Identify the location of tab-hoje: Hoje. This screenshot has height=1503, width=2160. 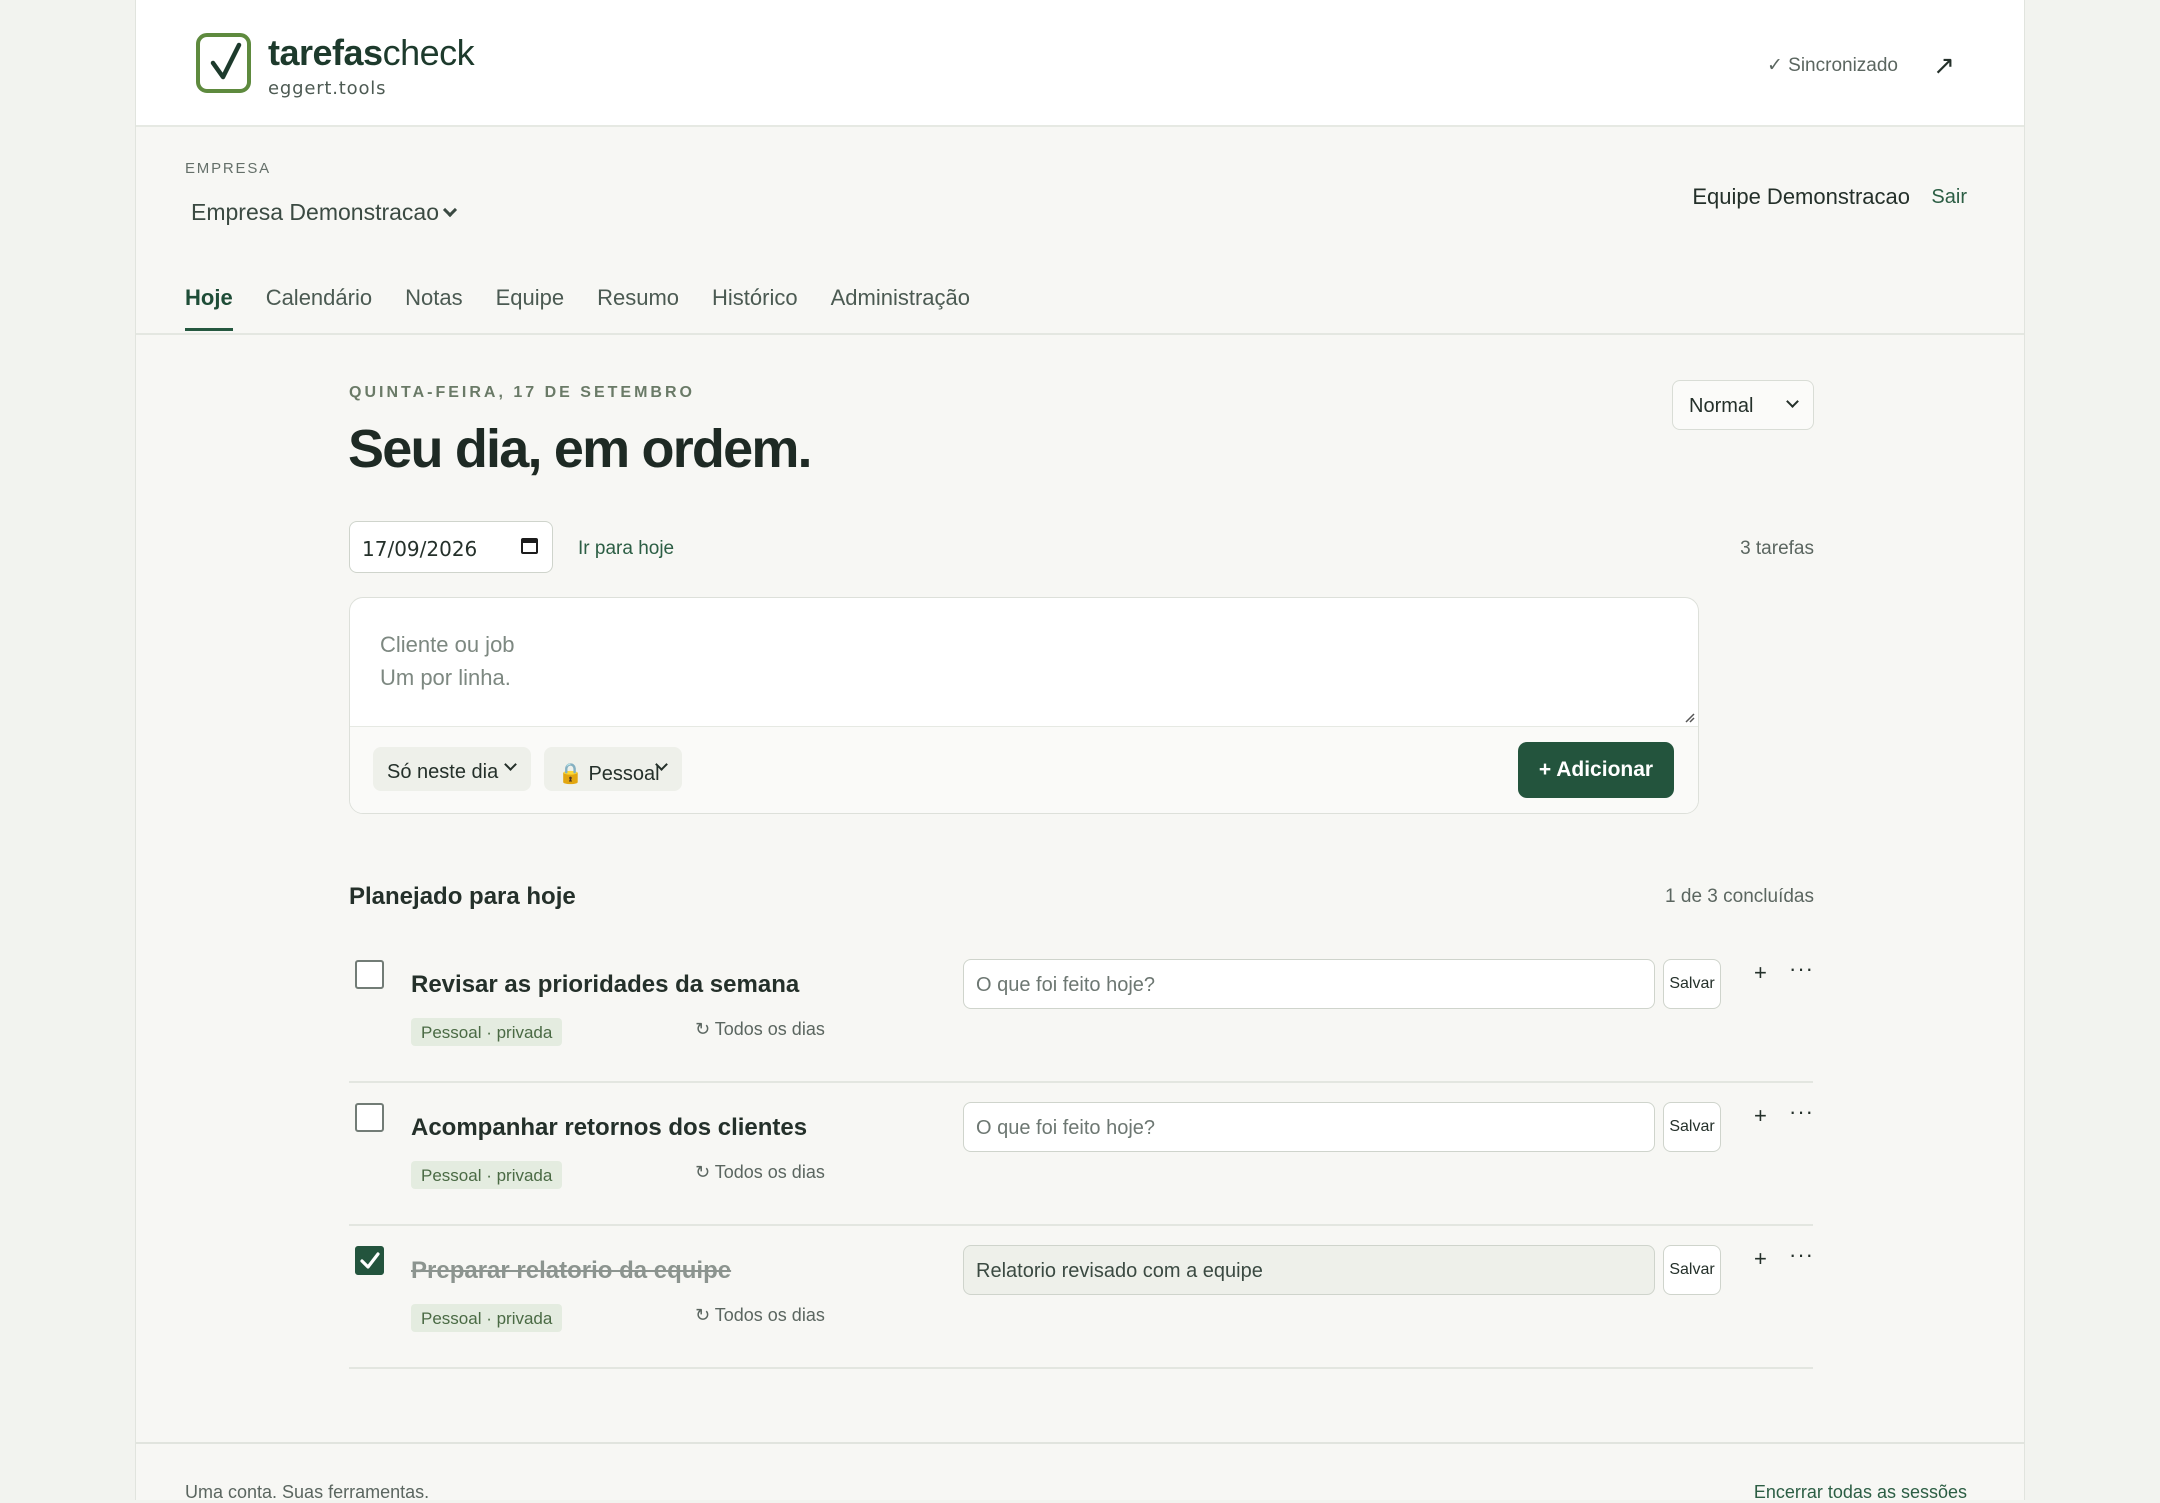
(209, 308).